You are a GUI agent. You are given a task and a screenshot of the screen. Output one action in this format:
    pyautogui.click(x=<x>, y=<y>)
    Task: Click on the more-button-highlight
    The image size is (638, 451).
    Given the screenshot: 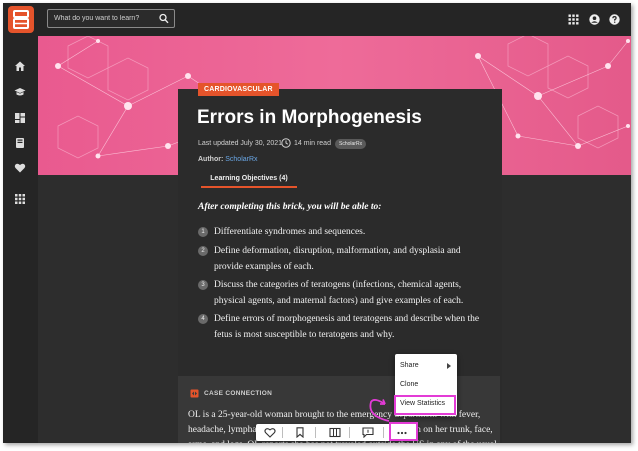 What is the action you would take?
    pyautogui.click(x=403, y=431)
    